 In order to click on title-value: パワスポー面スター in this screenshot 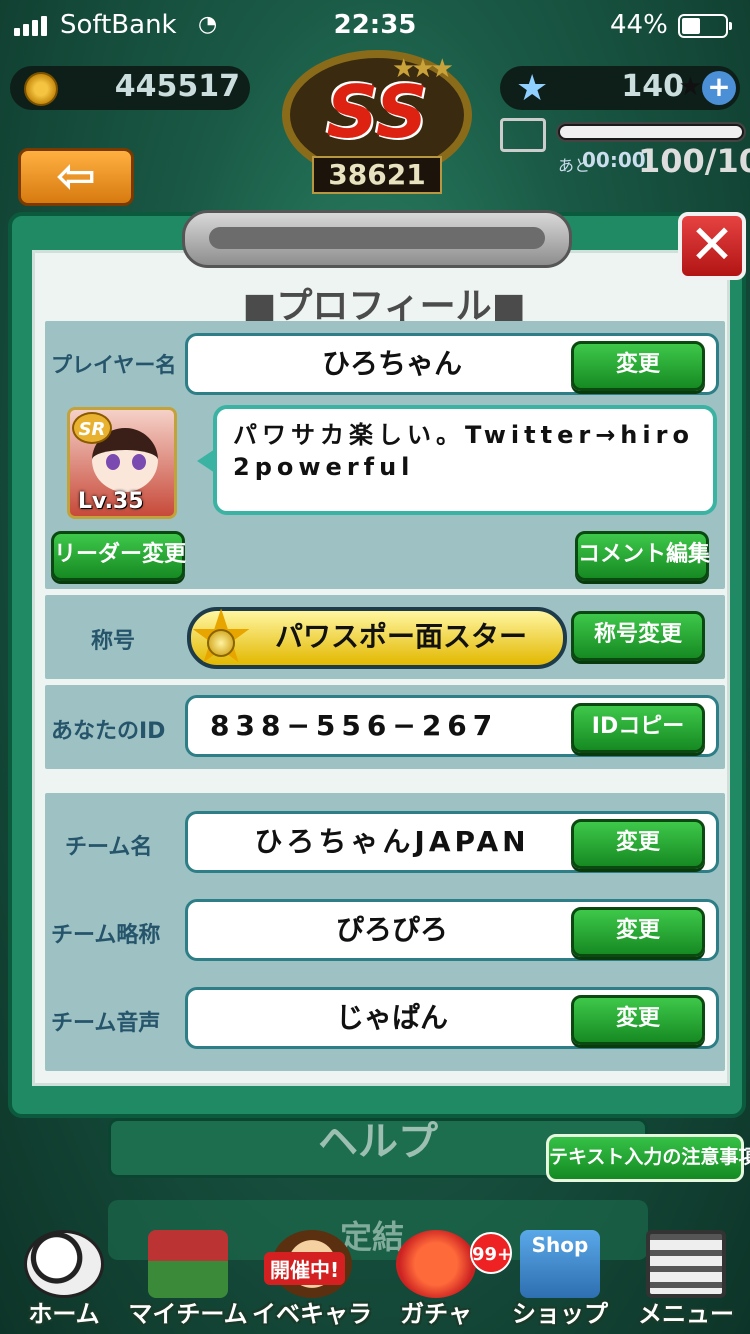, I will do `click(401, 636)`.